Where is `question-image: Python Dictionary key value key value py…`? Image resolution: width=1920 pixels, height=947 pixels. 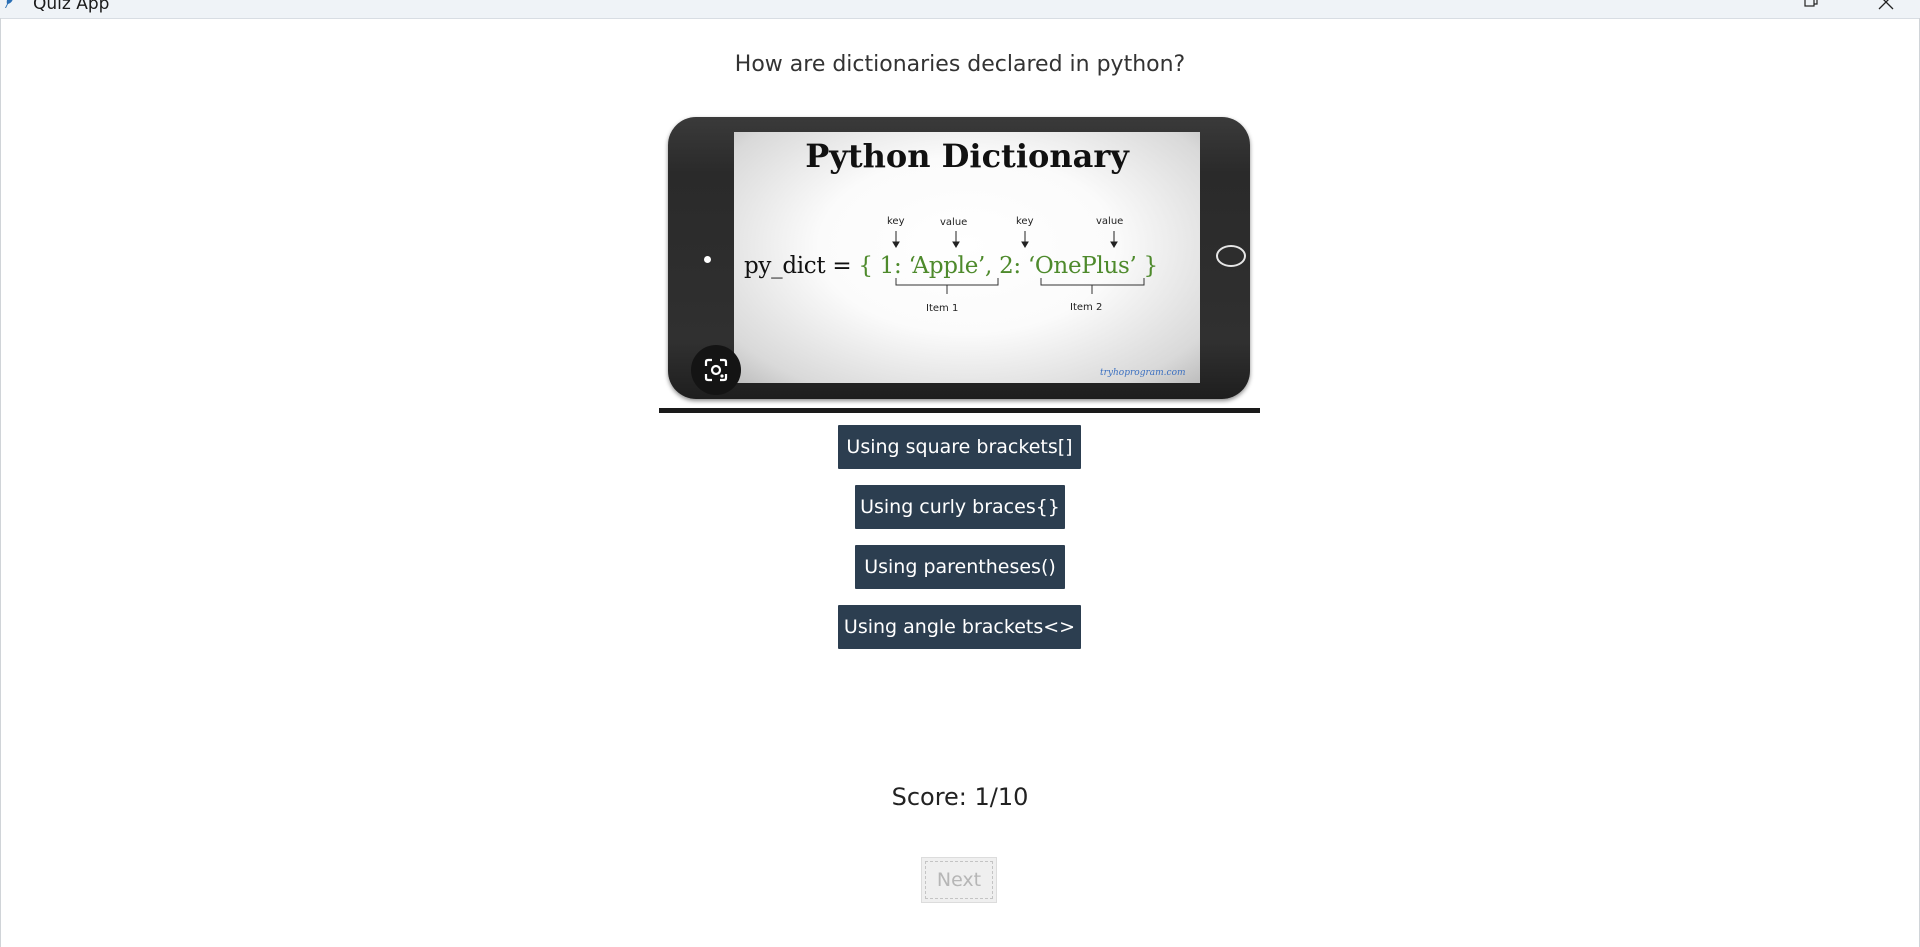 question-image: Python Dictionary key value key value py… is located at coordinates (959, 266).